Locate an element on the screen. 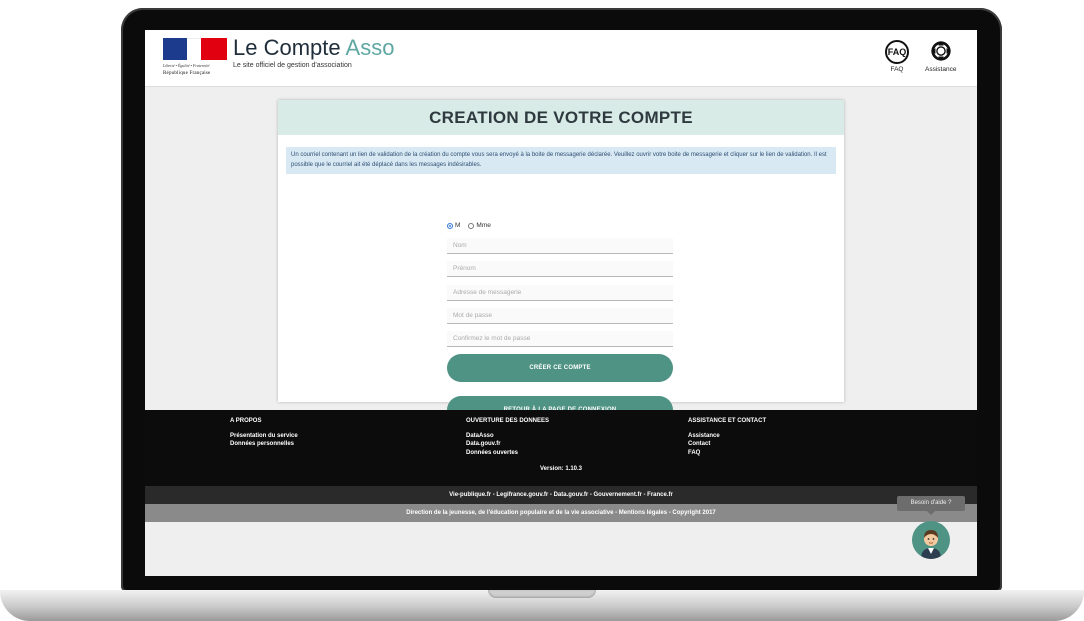  footer-link: Données ouvertes is located at coordinates (507, 453).